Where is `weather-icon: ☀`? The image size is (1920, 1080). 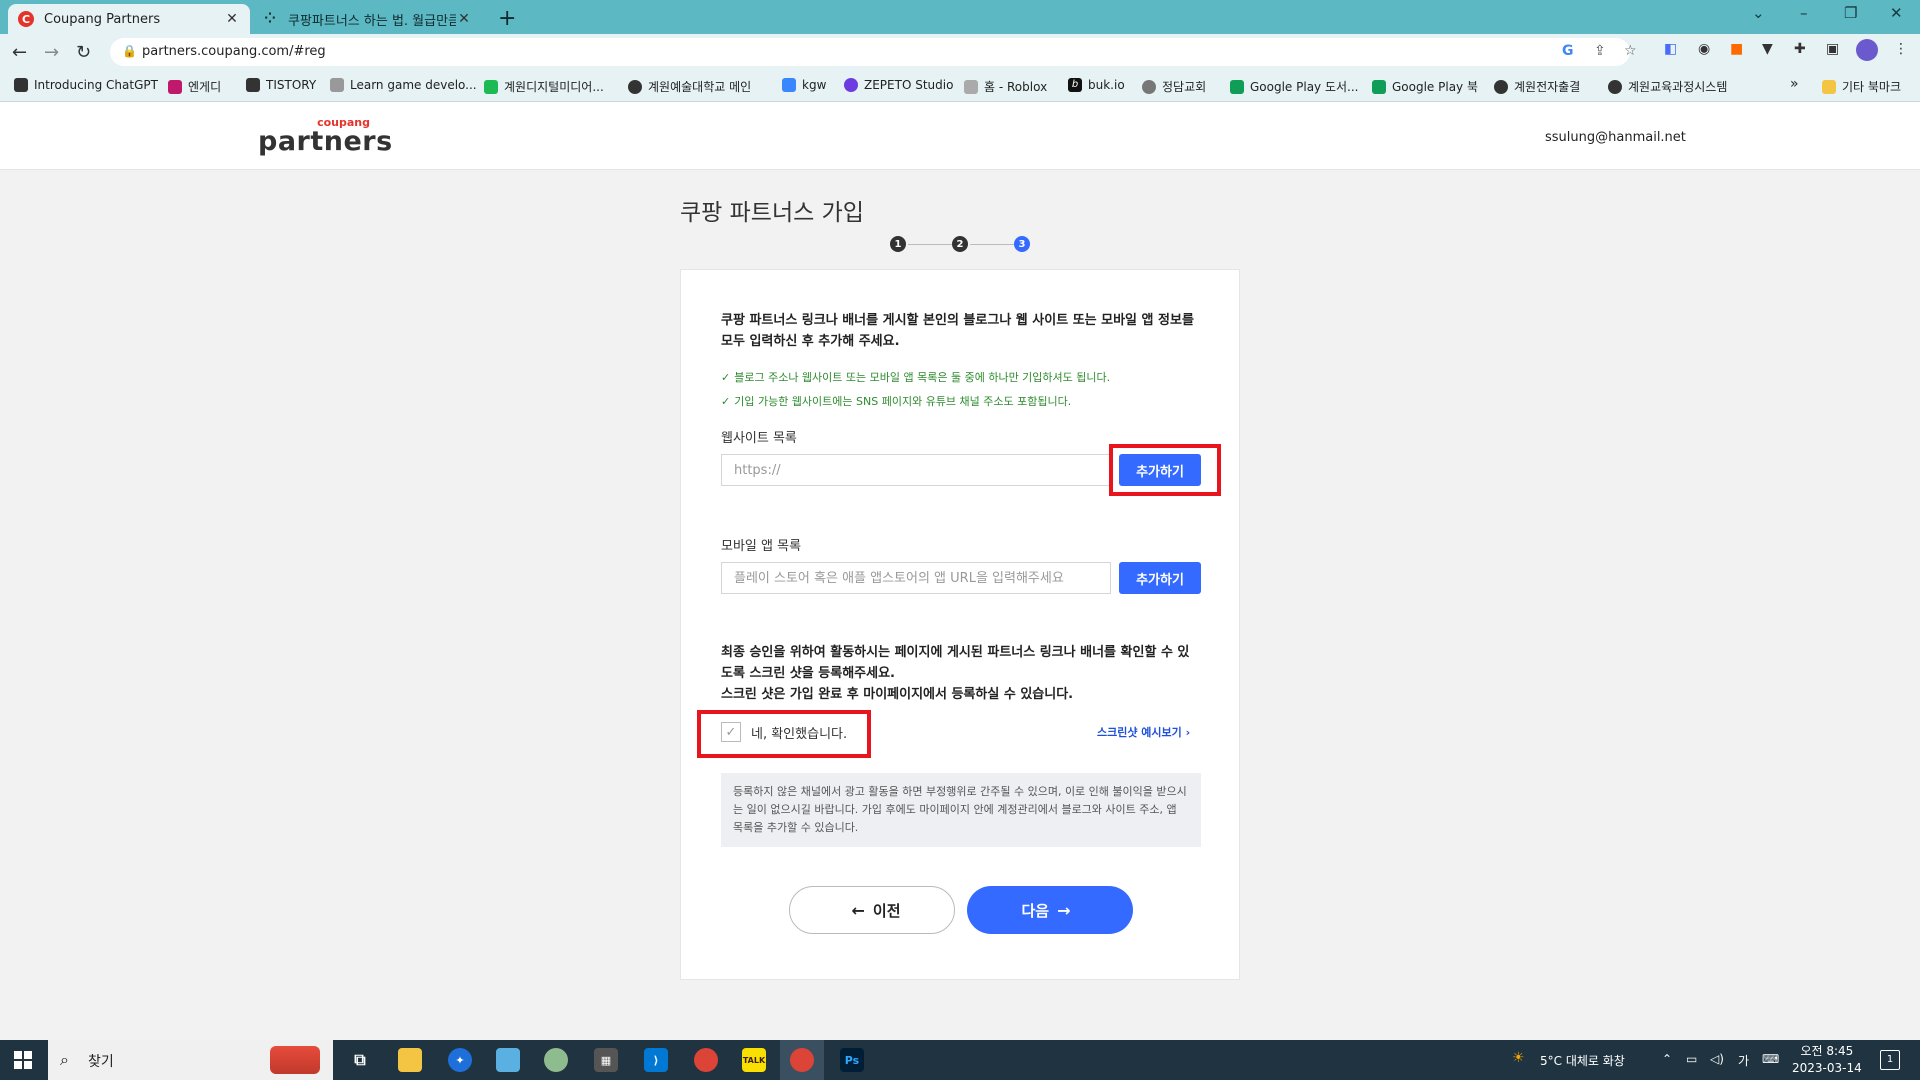
weather-icon: ☀ is located at coordinates (1518, 1058).